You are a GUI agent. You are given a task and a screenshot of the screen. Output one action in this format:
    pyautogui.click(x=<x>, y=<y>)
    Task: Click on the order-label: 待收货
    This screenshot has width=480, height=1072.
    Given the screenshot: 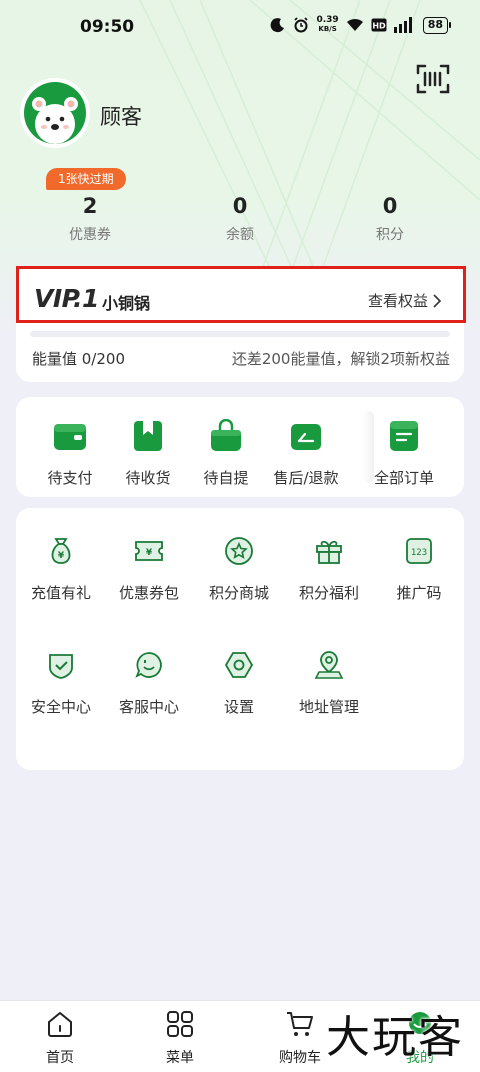 What is the action you would take?
    pyautogui.click(x=148, y=478)
    